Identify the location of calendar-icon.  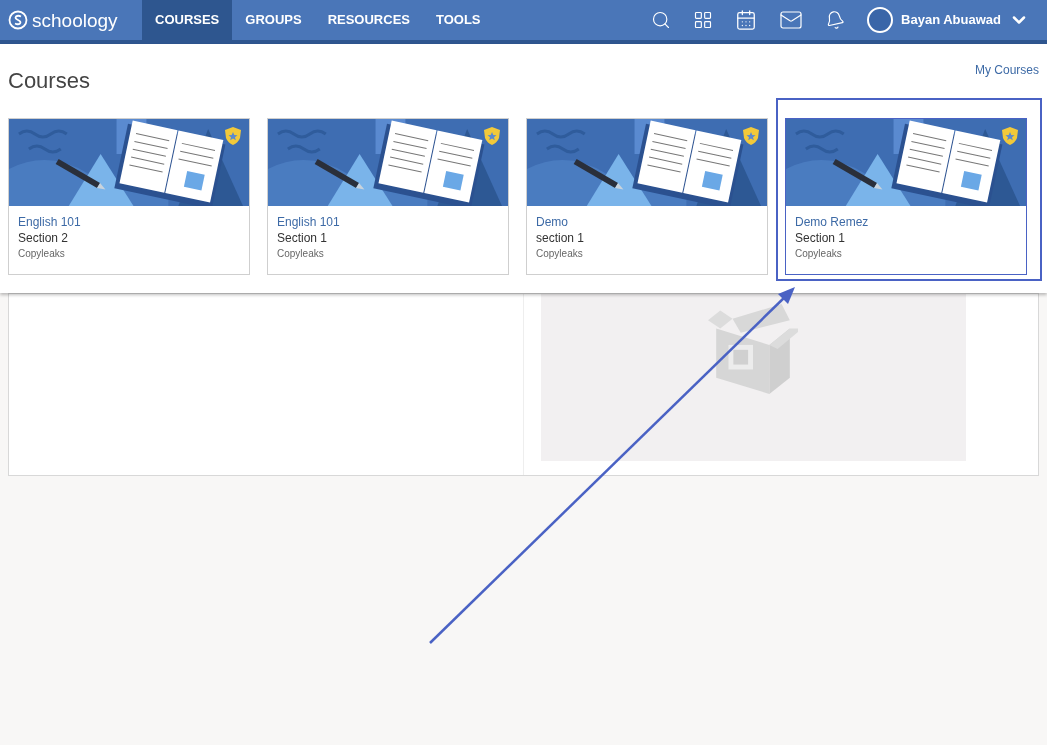
(746, 20).